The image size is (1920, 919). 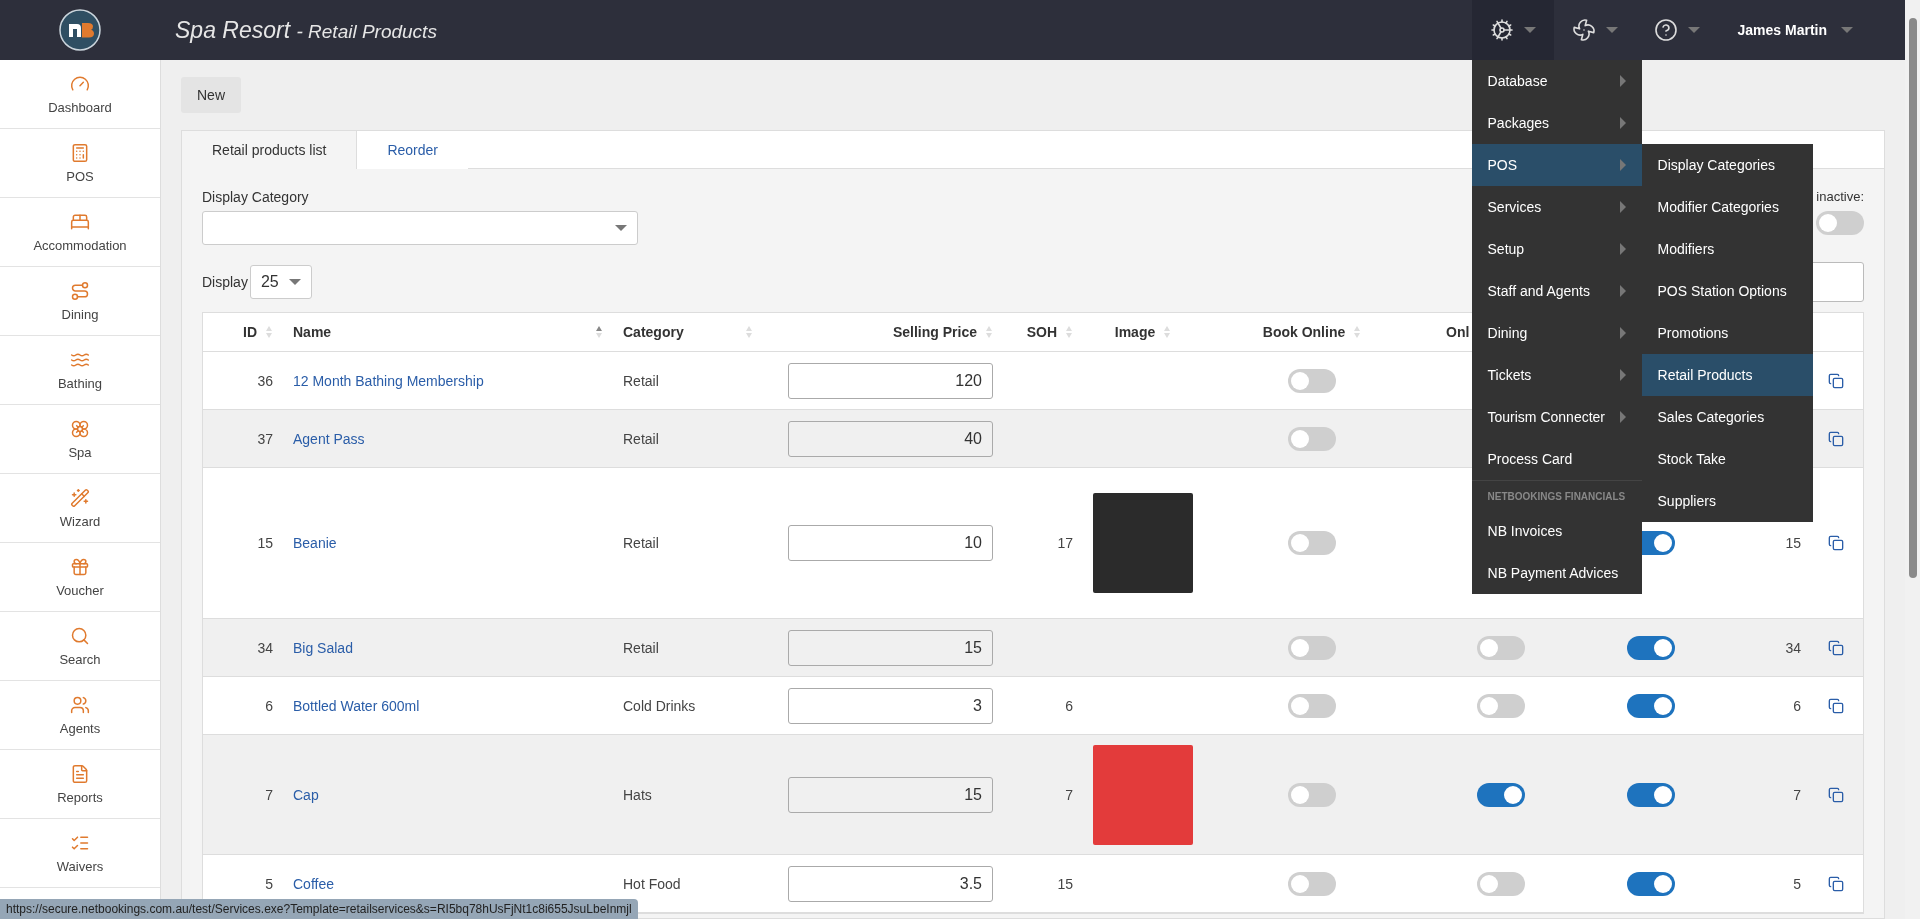 What do you see at coordinates (1727, 207) in the screenshot?
I see `submenu-item: Modifier Categories` at bounding box center [1727, 207].